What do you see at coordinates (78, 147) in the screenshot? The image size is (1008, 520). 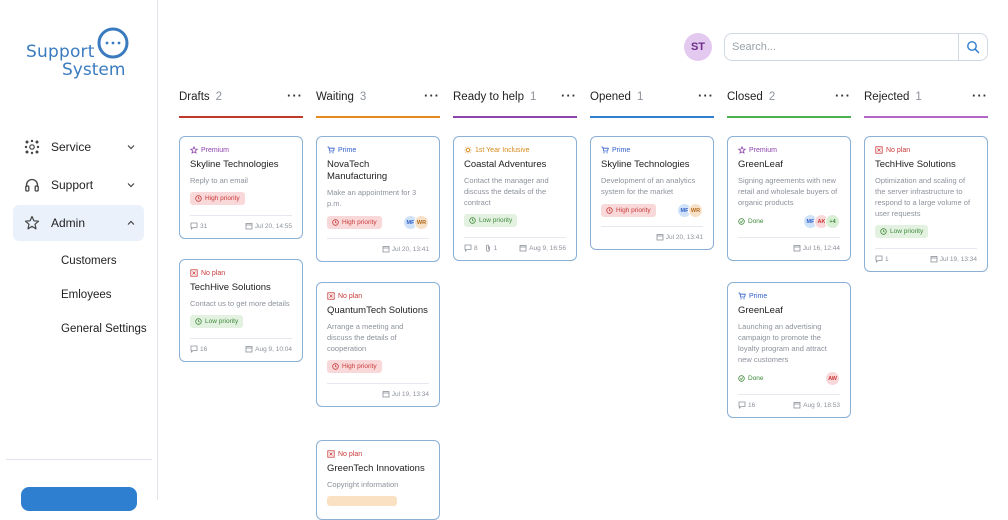 I see `sidebar-item-service: Service` at bounding box center [78, 147].